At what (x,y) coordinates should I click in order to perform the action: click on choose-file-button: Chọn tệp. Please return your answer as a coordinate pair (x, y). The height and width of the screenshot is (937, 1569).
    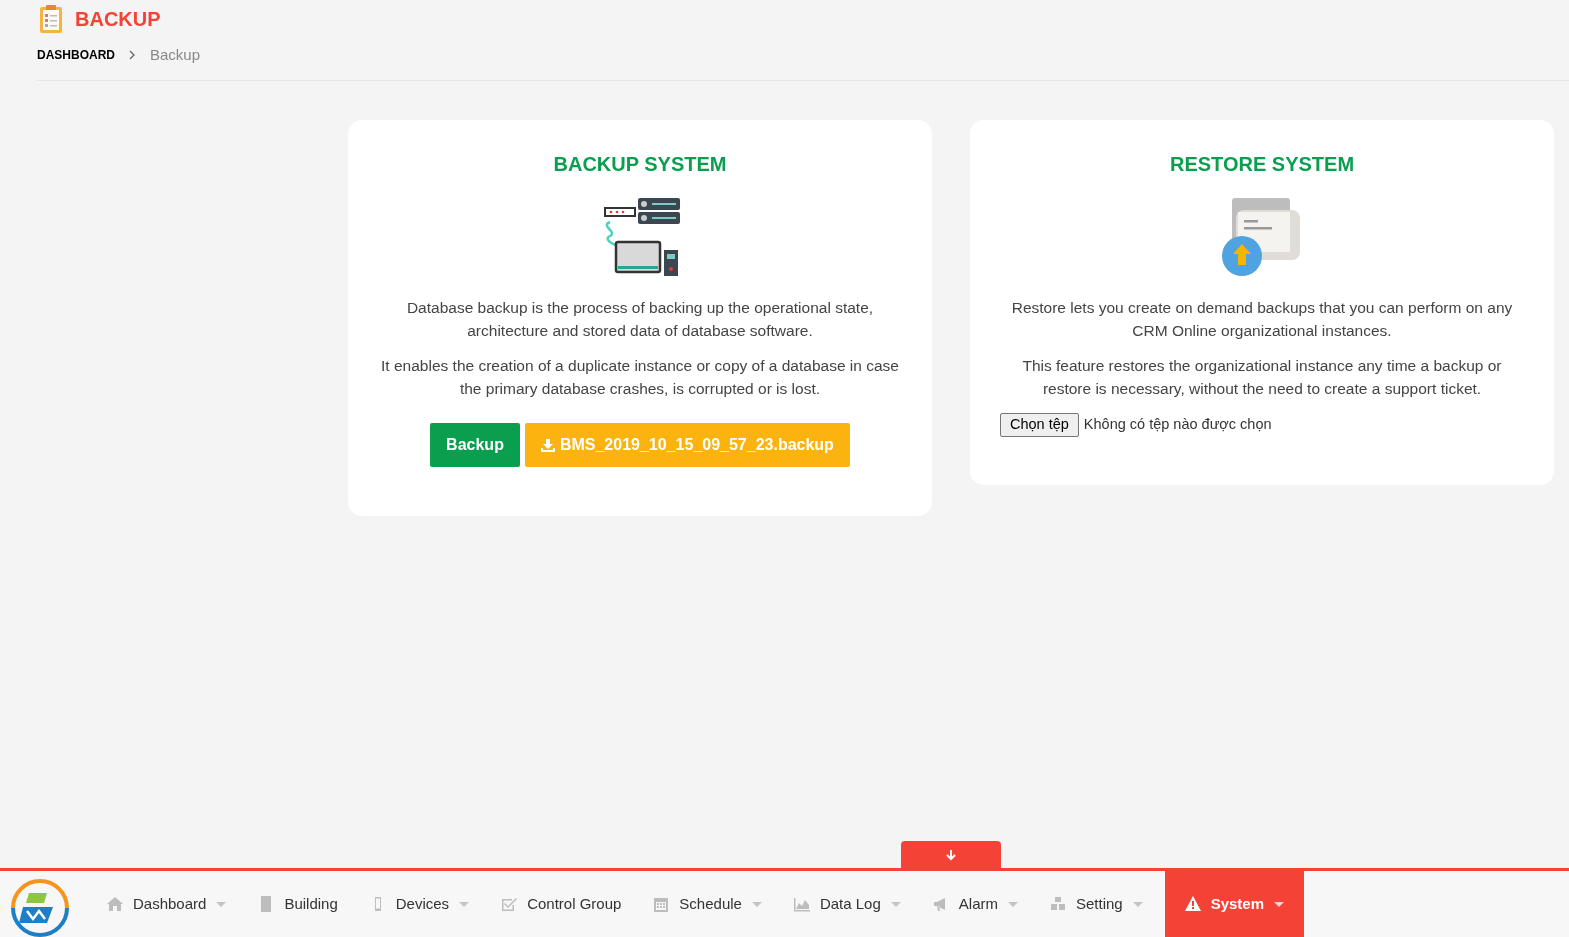
    Looking at the image, I should click on (1039, 425).